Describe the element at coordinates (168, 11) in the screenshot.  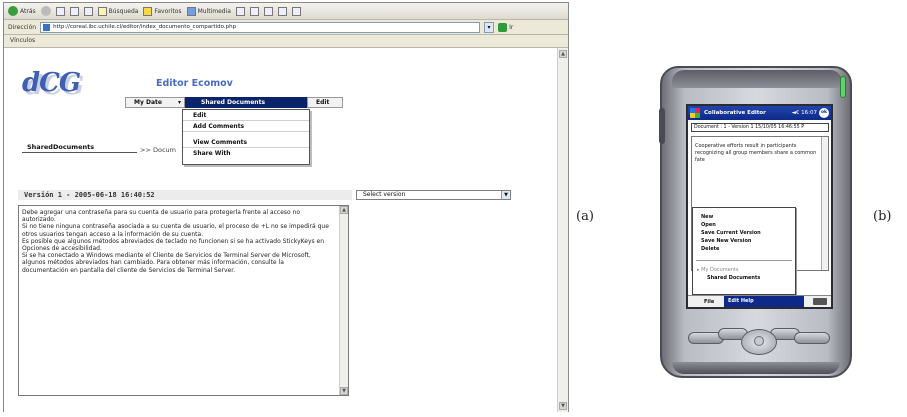
I see `favorites-label: Favoritos` at that location.